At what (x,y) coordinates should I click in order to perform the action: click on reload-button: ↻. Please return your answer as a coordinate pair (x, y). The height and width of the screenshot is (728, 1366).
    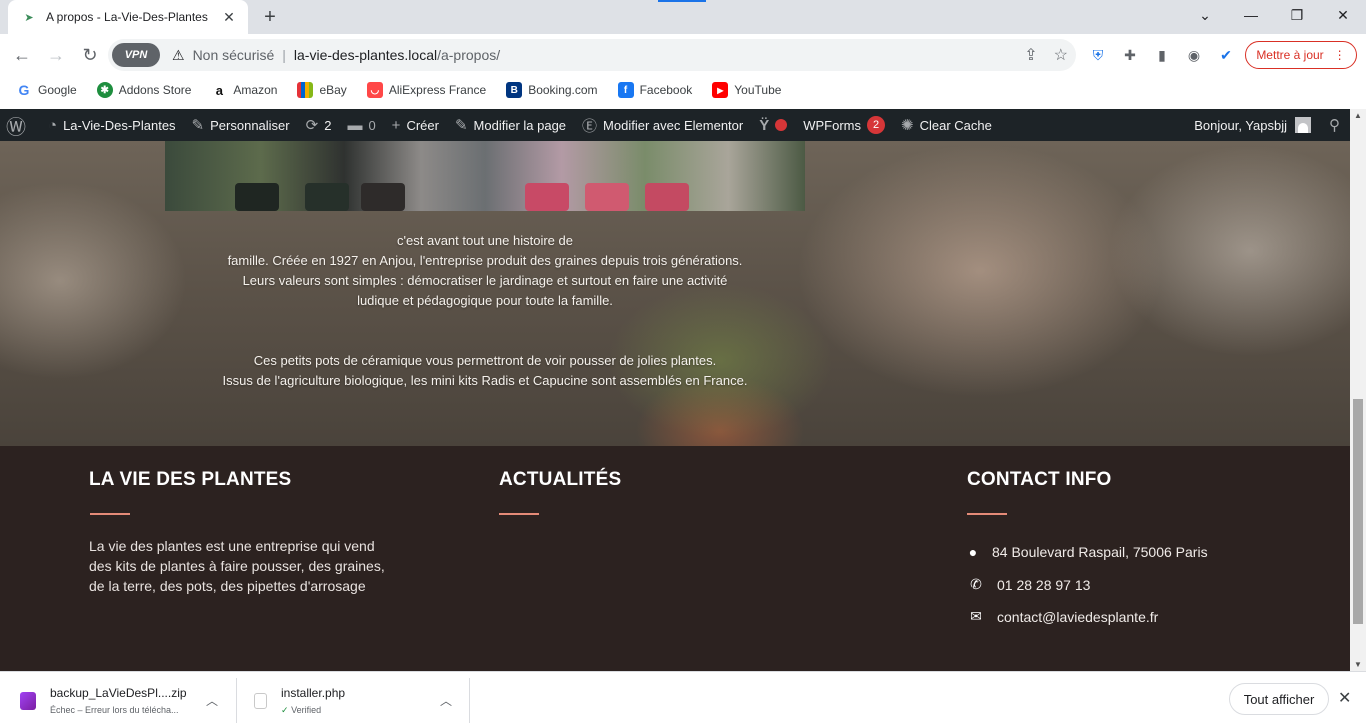
    Looking at the image, I should click on (90, 55).